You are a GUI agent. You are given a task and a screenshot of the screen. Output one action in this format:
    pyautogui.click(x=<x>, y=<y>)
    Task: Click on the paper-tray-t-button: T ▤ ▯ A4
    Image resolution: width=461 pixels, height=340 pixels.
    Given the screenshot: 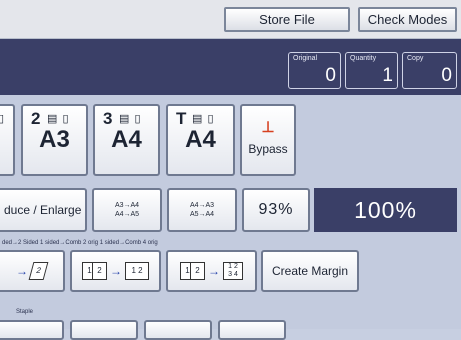 What is the action you would take?
    pyautogui.click(x=200, y=140)
    